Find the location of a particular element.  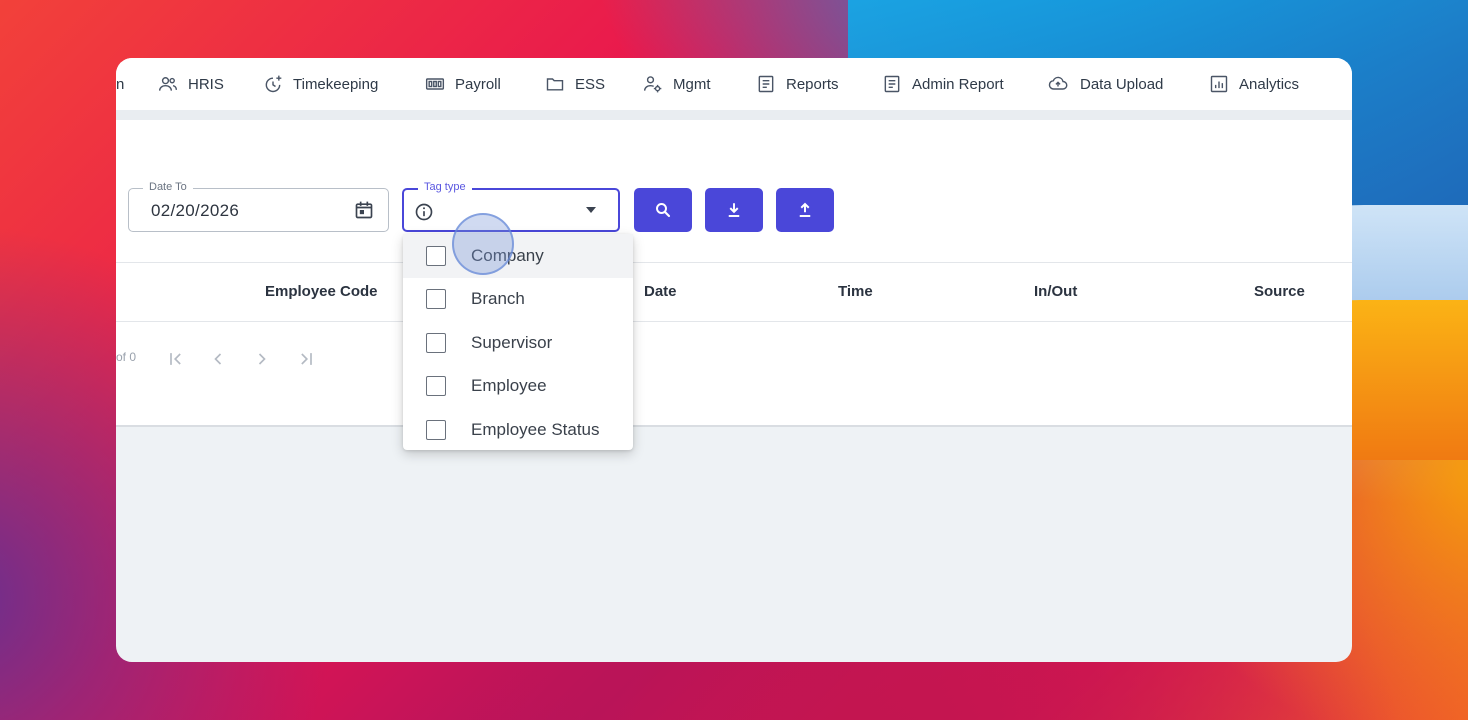

date-to-value: 02/20/2026 is located at coordinates (195, 211).